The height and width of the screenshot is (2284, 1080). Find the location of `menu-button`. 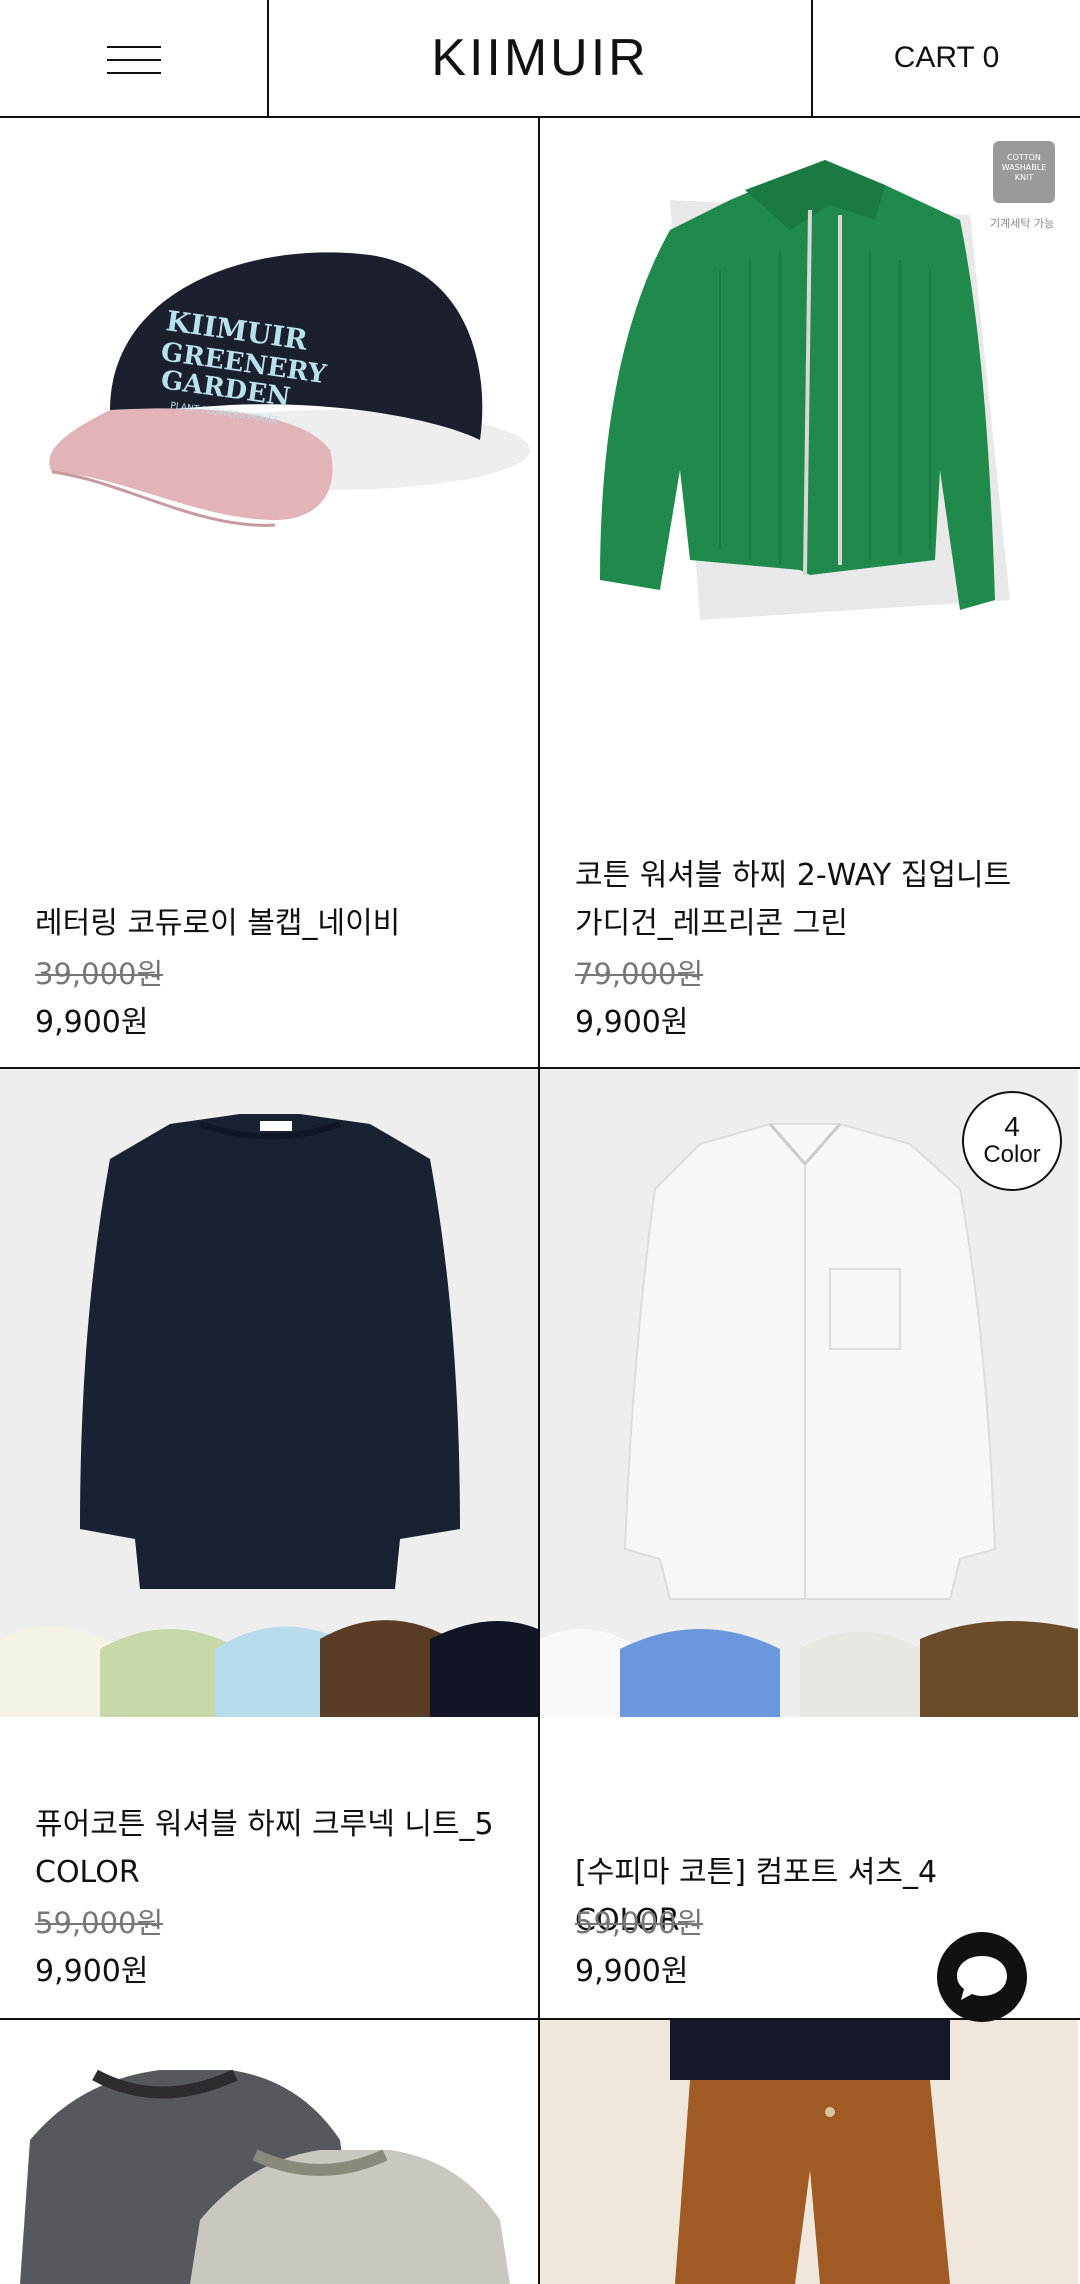

menu-button is located at coordinates (134, 58).